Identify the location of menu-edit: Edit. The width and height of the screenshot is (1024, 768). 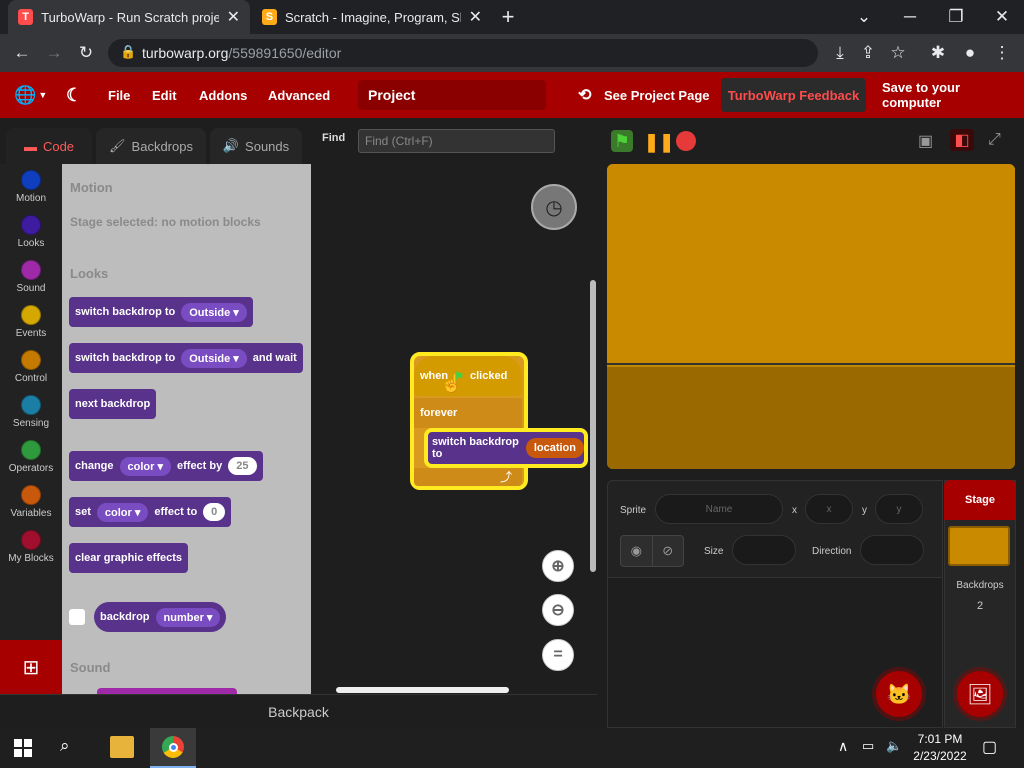
(164, 95).